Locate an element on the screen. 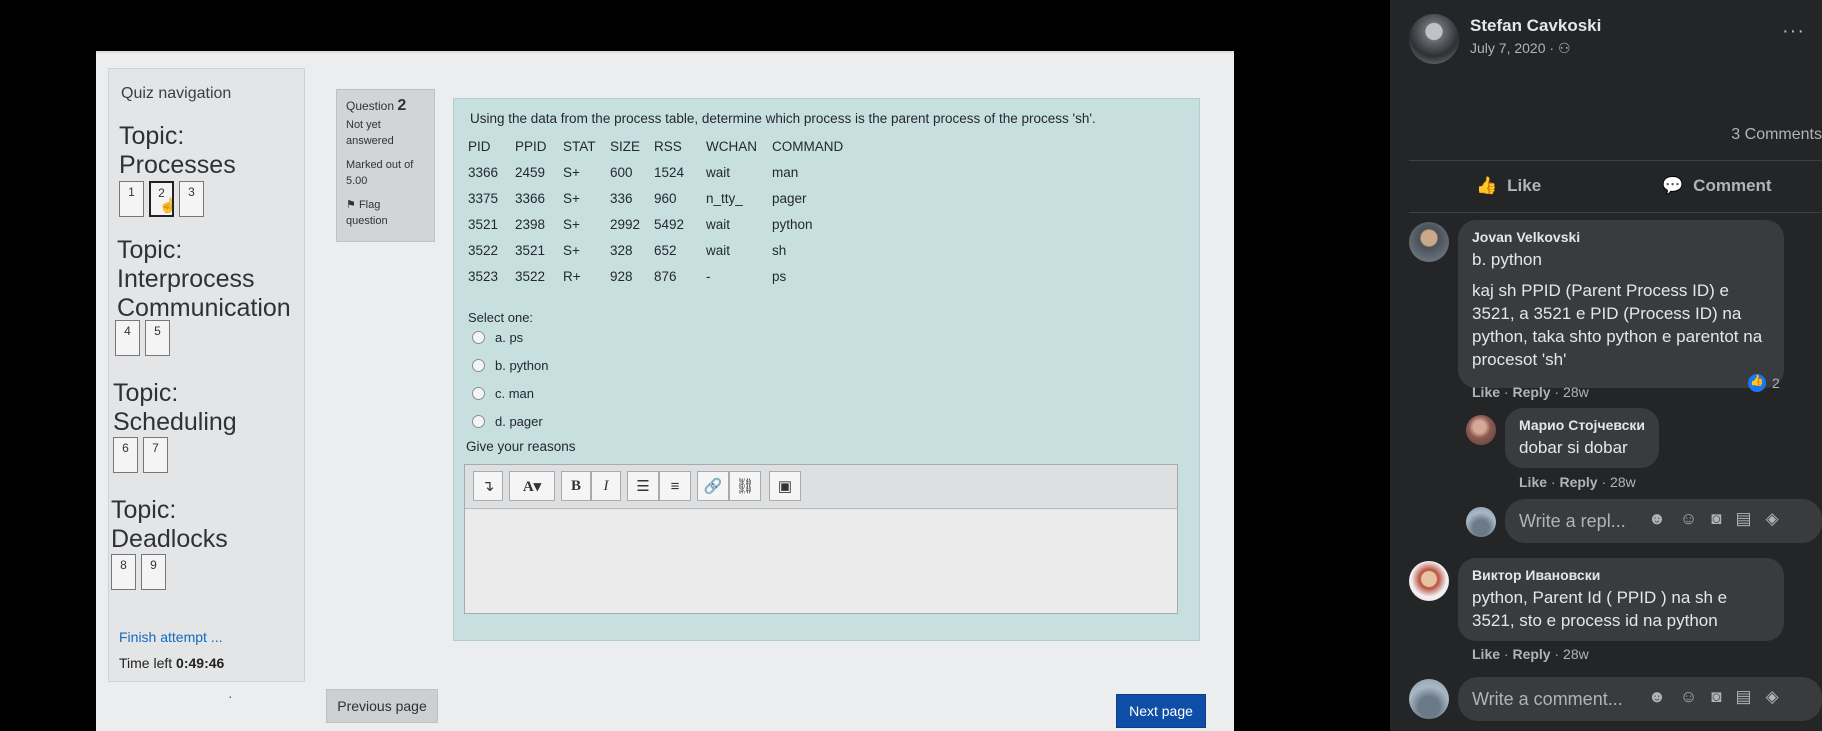 This screenshot has width=1822, height=731. question-number: Question 2 is located at coordinates (385, 106).